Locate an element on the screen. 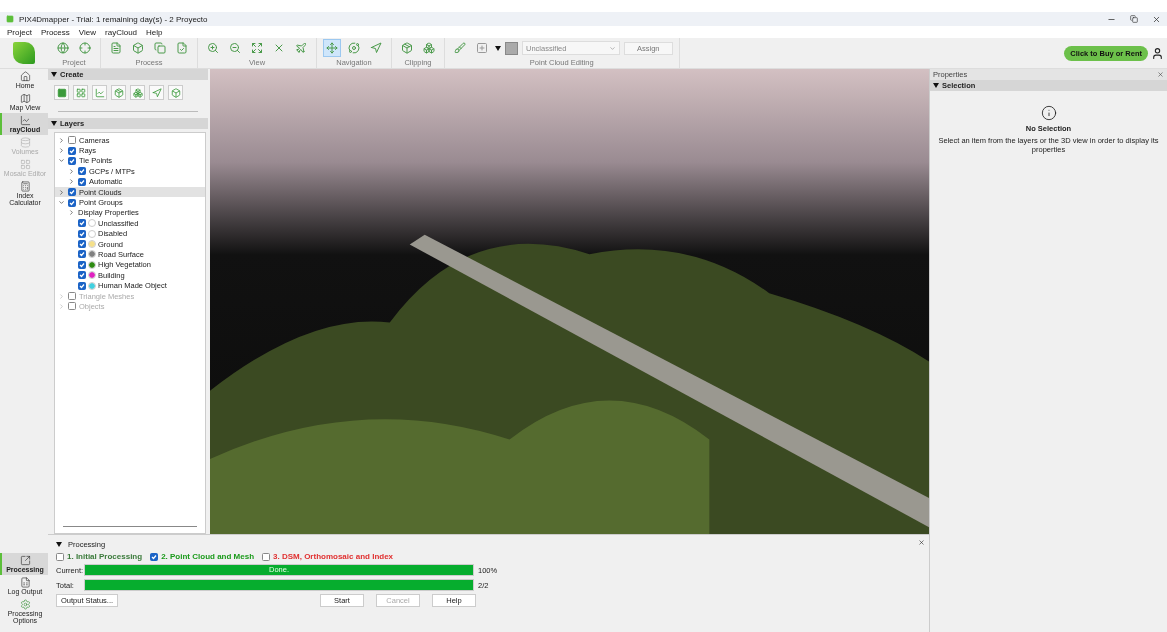 This screenshot has width=1167, height=632. chart-icon is located at coordinates (25, 120).